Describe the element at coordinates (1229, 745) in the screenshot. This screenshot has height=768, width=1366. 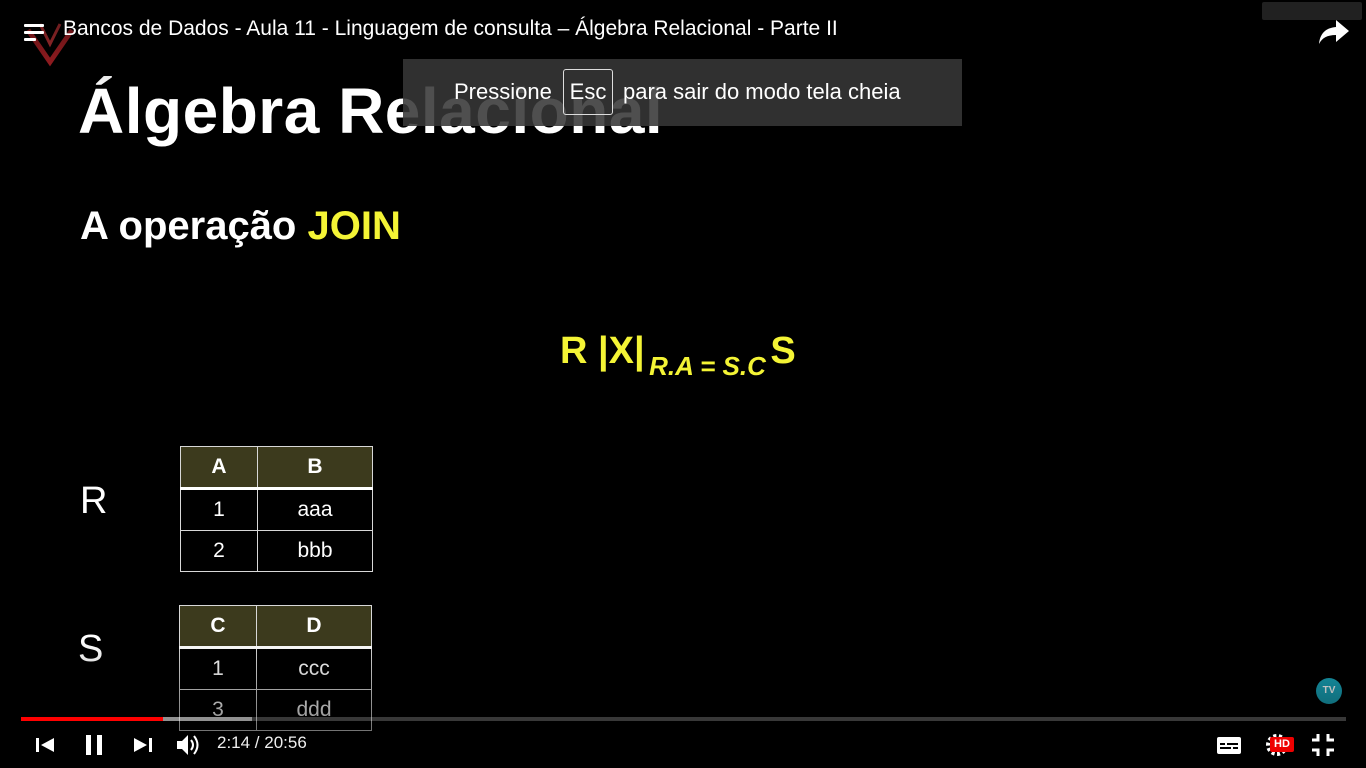
I see `subtitles-icon` at that location.